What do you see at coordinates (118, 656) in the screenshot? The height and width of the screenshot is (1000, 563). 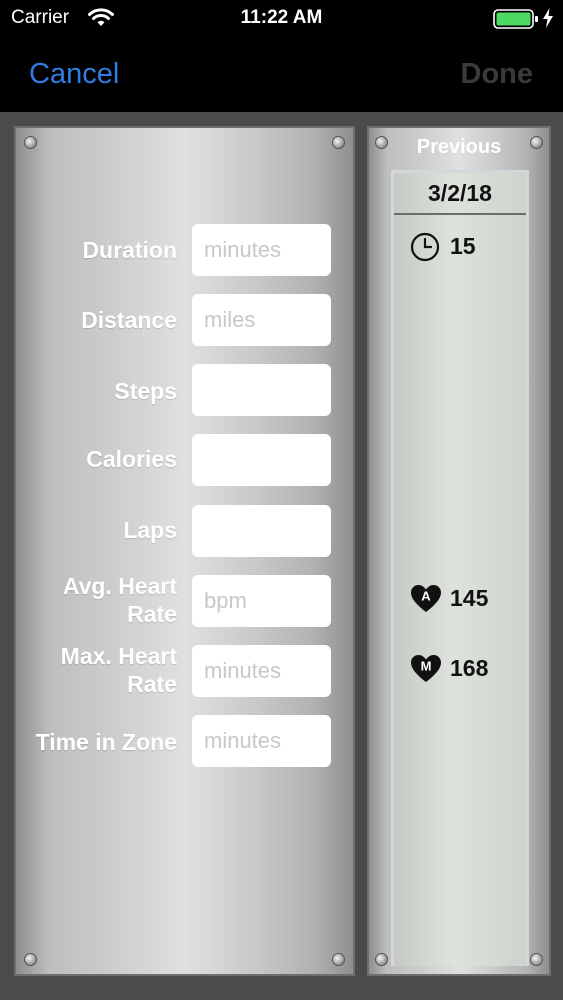 I see `max-heart-rate-label-line1: Max. Heart` at bounding box center [118, 656].